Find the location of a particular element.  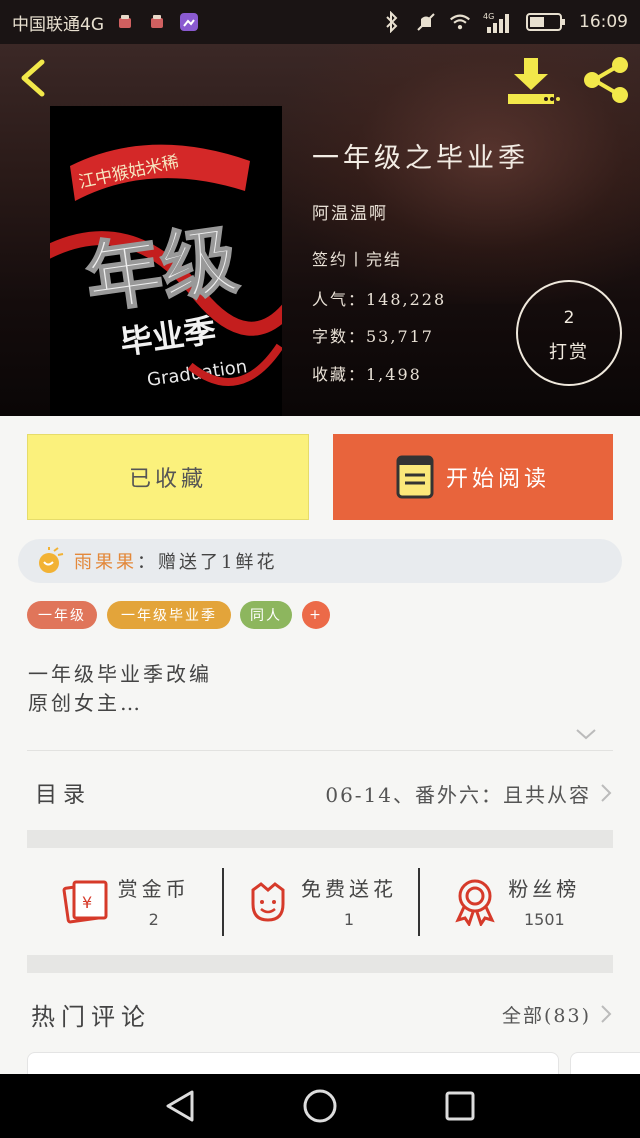

mute-icon is located at coordinates (426, 22).